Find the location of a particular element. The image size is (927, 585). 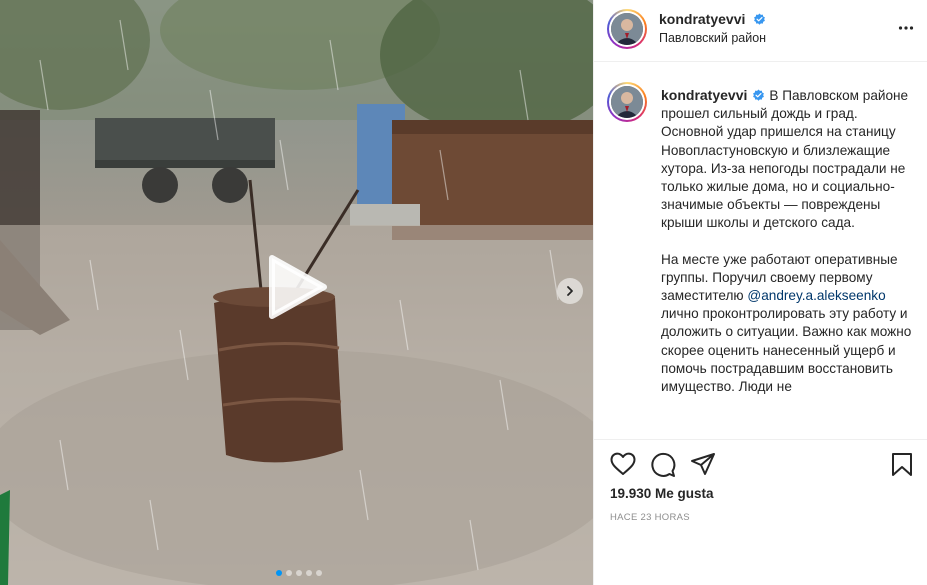

save-button is located at coordinates (902, 467).